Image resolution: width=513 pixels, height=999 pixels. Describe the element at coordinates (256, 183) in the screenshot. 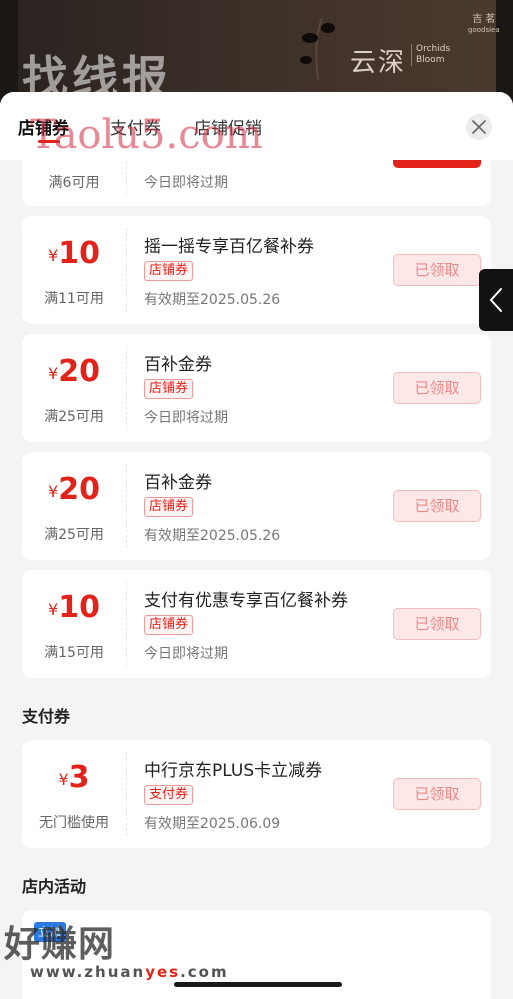

I see `coupon-card: 满6可用 今日即将过期` at that location.